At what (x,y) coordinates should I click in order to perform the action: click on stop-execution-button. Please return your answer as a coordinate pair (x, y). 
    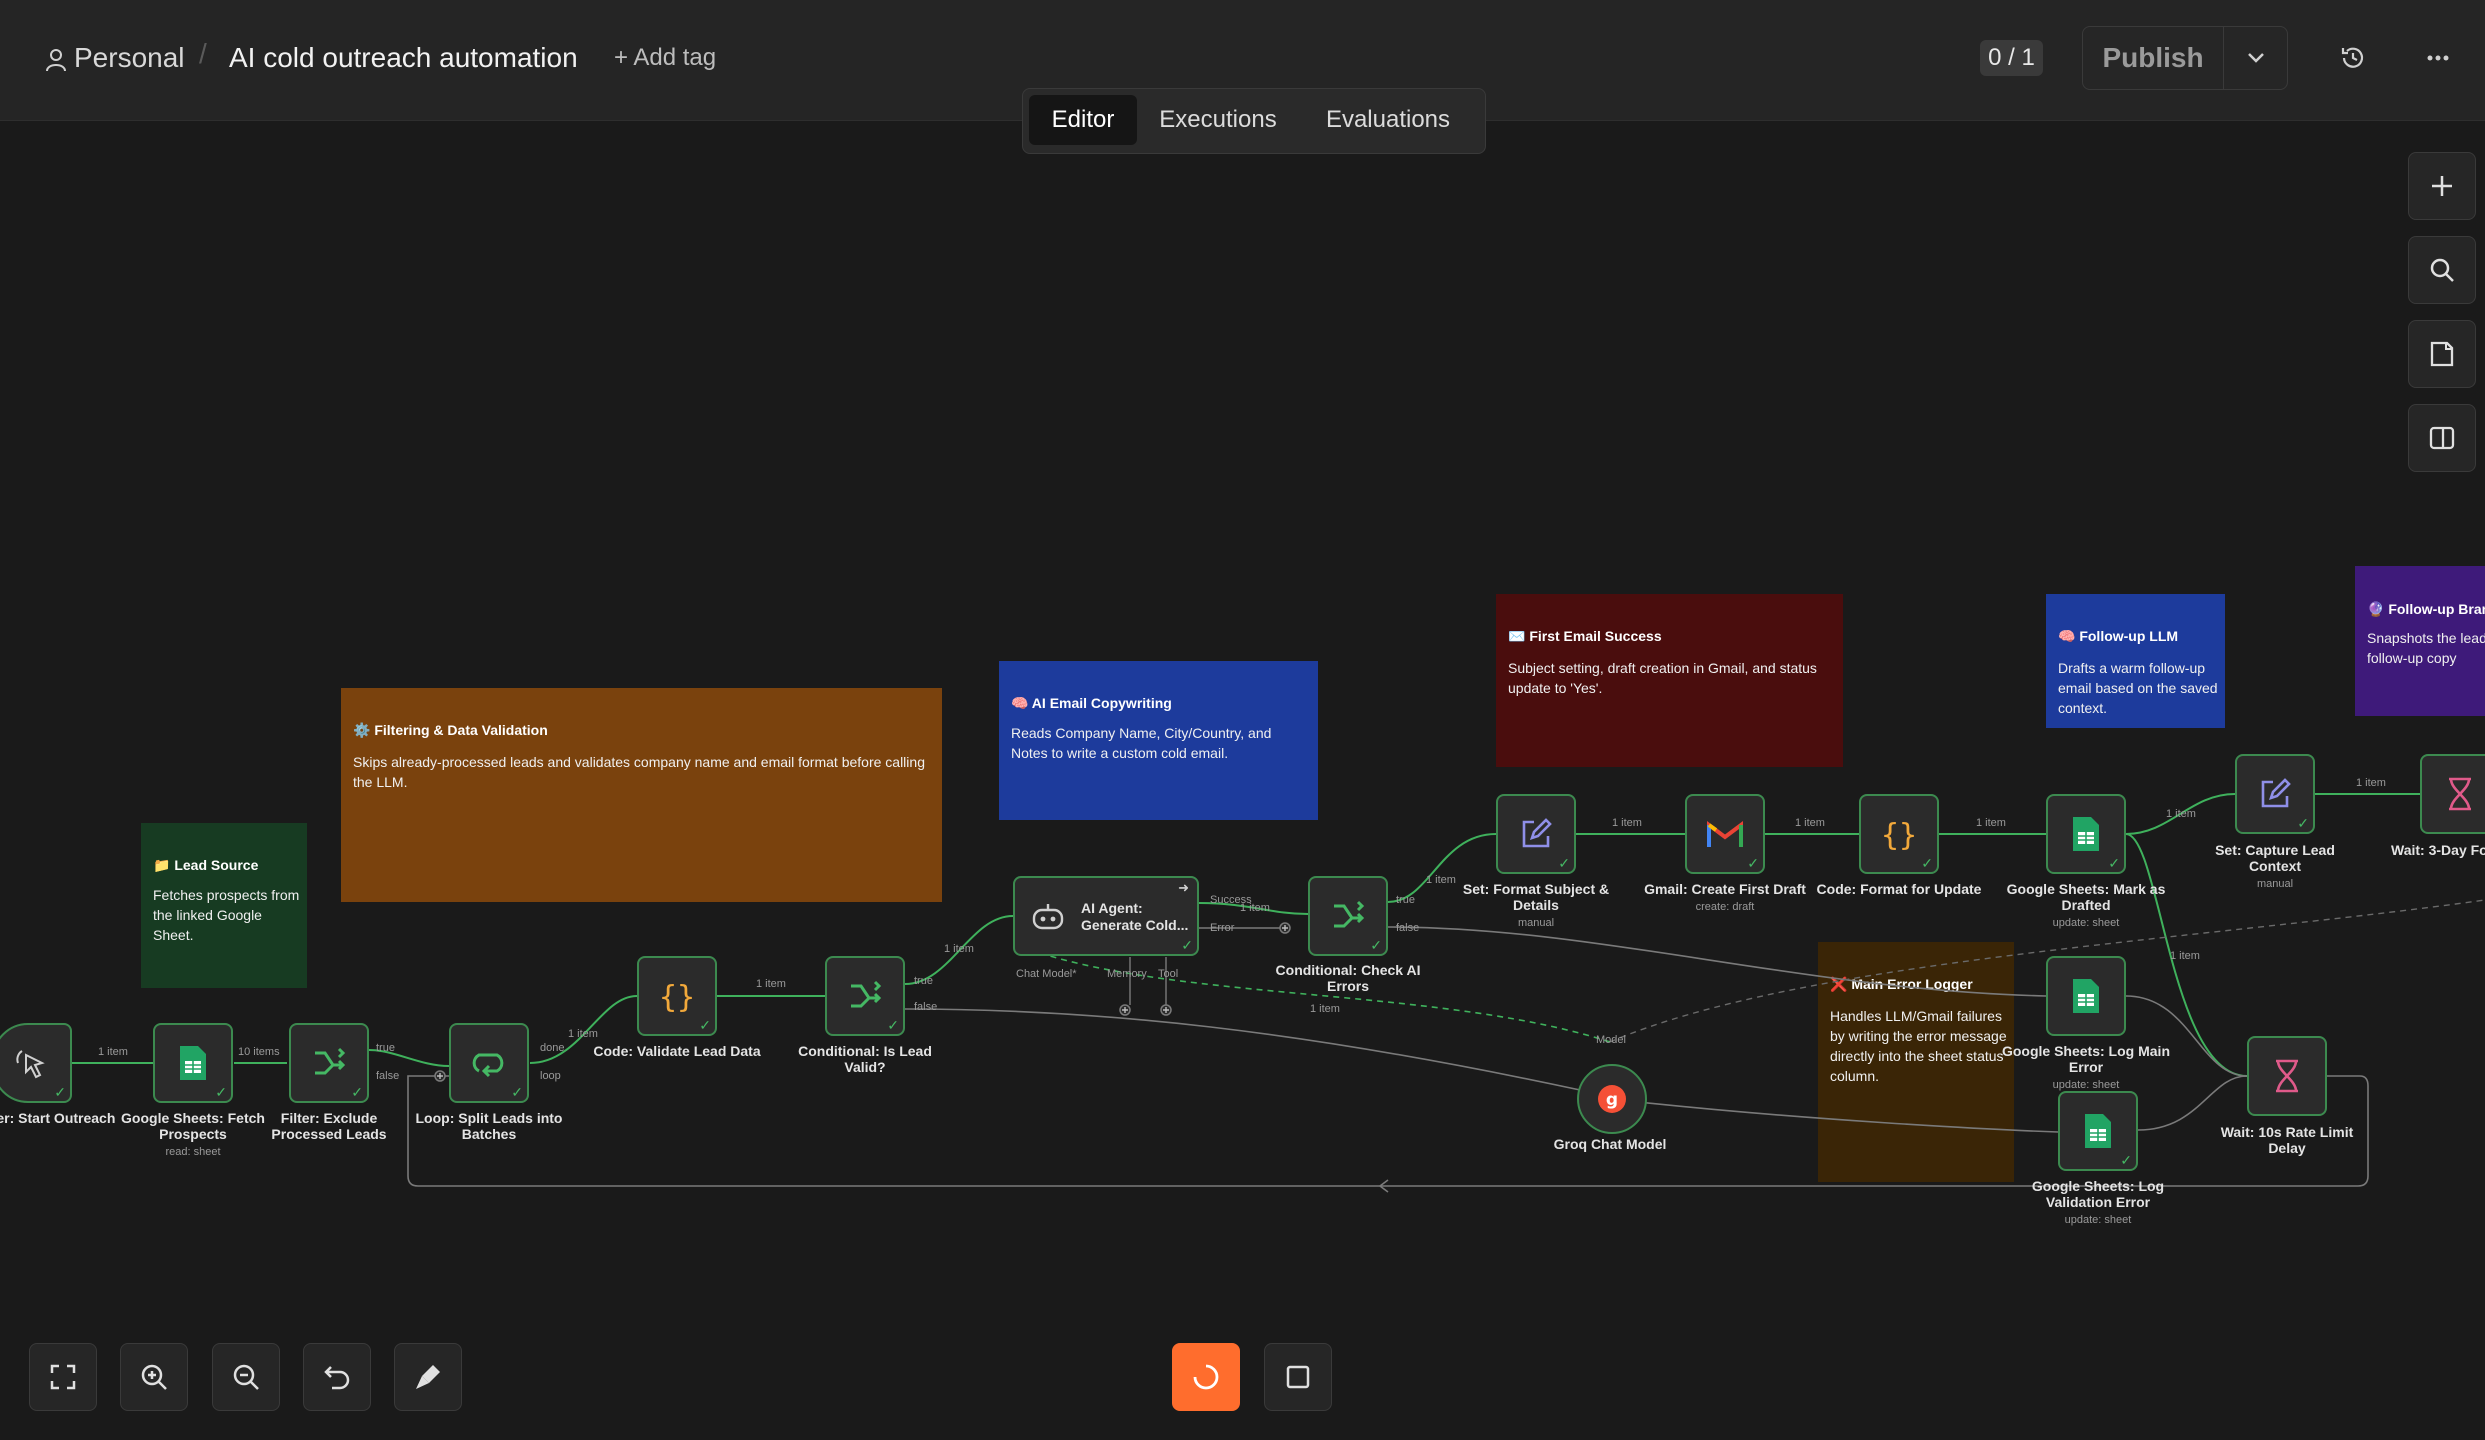
    Looking at the image, I should click on (1298, 1377).